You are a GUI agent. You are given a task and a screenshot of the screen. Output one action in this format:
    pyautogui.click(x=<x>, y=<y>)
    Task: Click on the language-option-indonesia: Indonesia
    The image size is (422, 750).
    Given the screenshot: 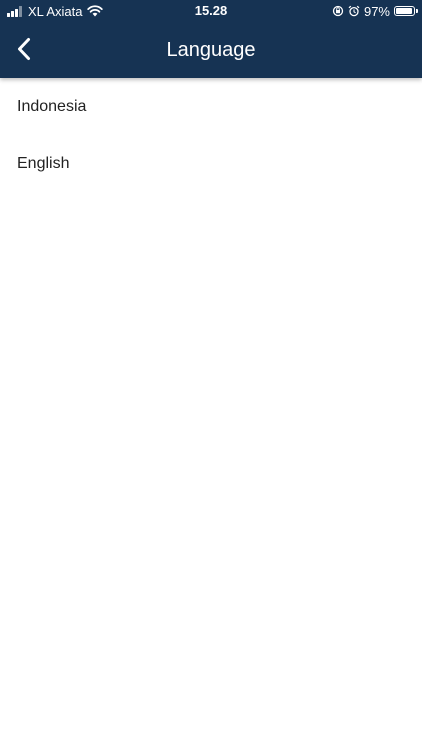 What is the action you would take?
    pyautogui.click(x=211, y=106)
    